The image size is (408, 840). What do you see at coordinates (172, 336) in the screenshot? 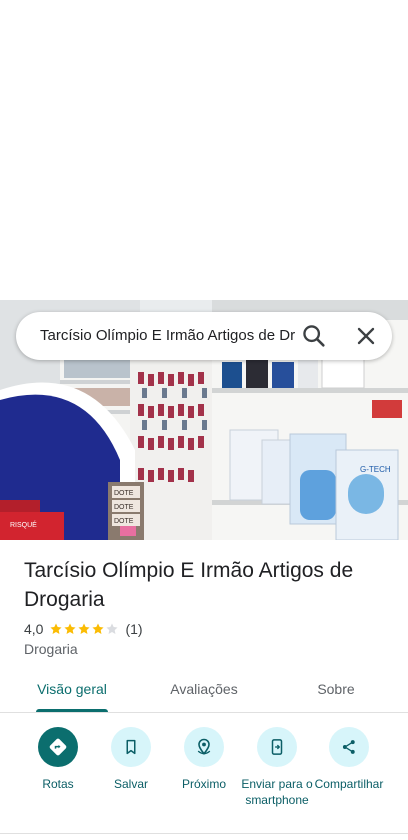
I see `search-input: Tarcísio Olímpio E Irmão Artigos de Dr` at bounding box center [172, 336].